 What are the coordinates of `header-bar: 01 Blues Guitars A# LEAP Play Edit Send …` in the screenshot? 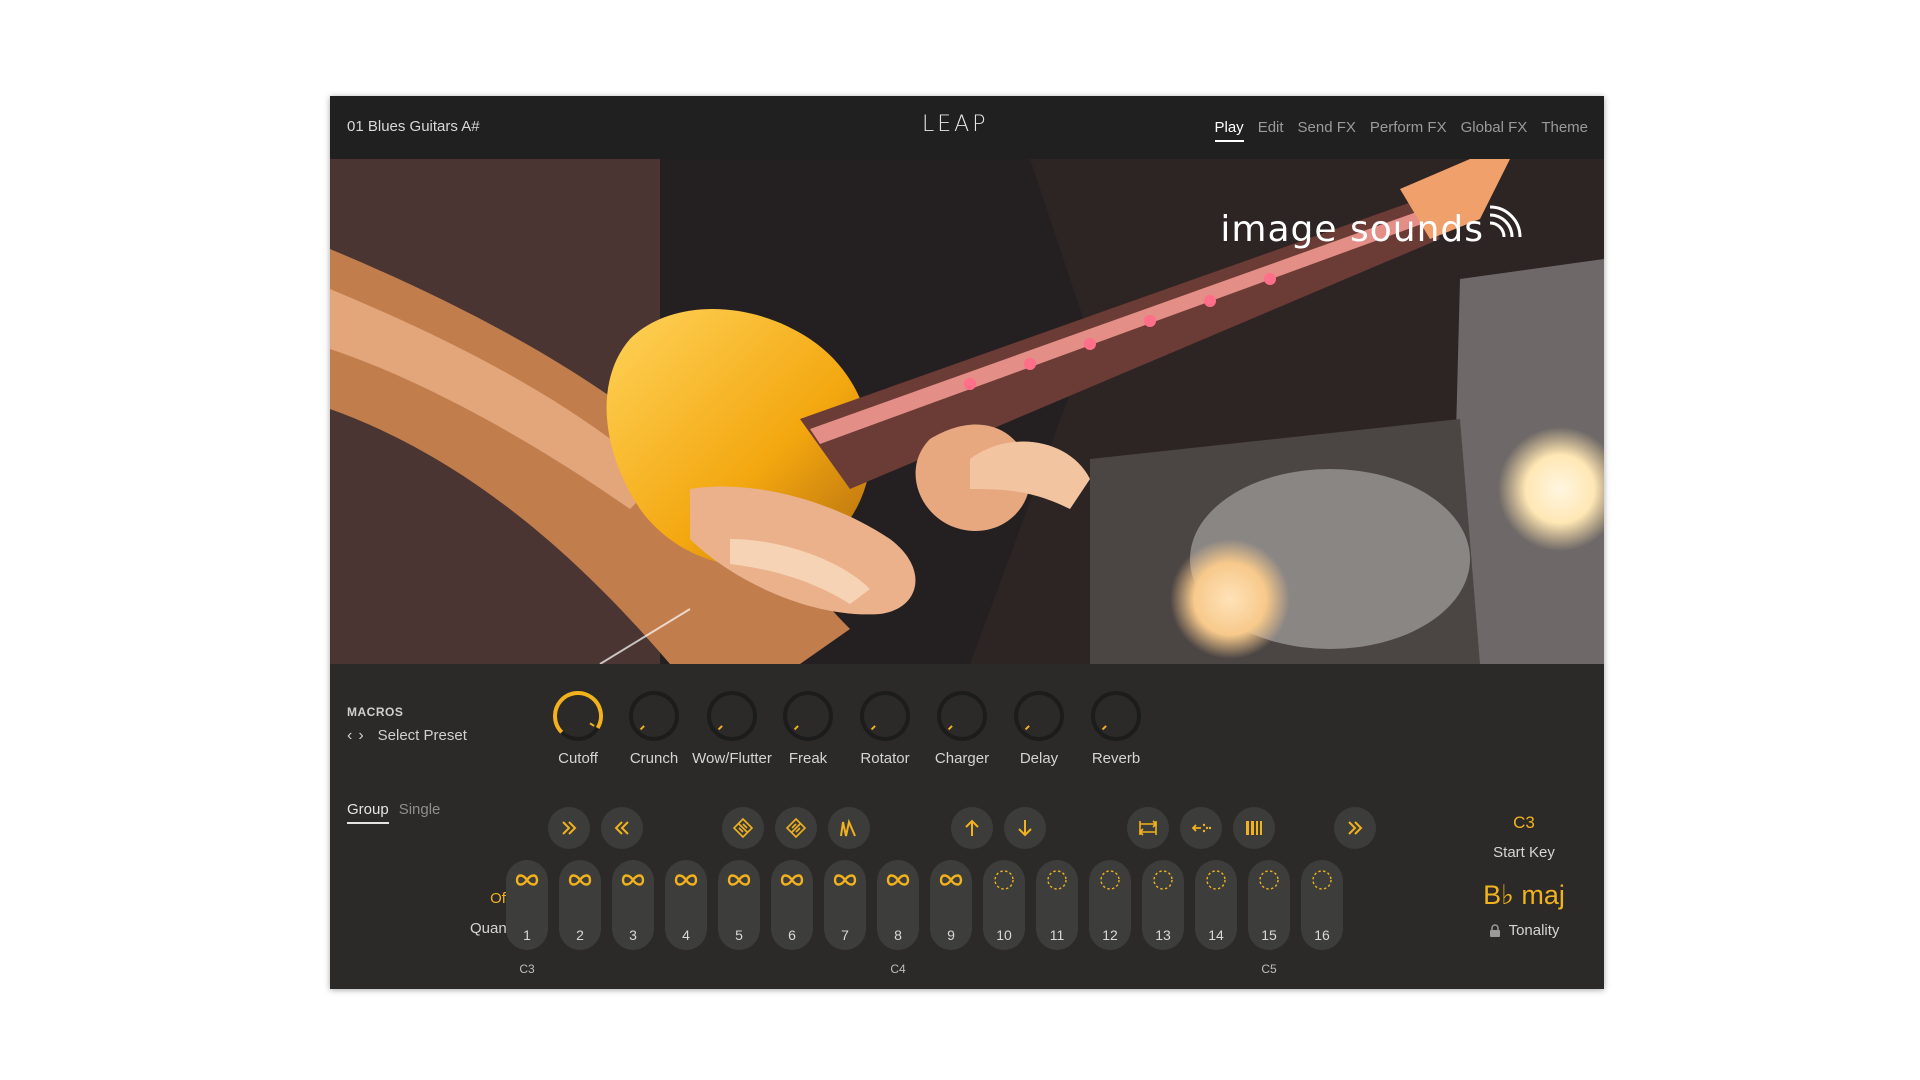 It's located at (967, 127).